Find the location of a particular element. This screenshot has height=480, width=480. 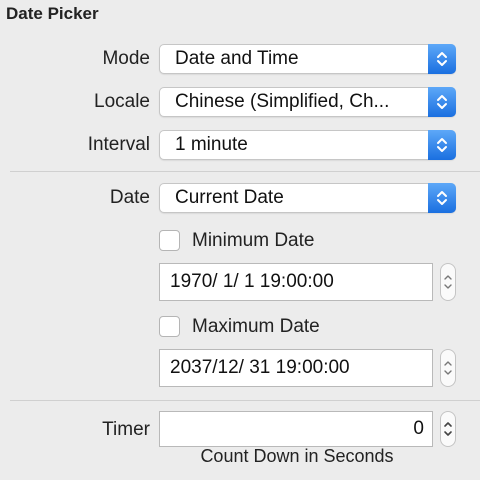

minimum-date-field: 1970/ 1/ 1 19:00:00 is located at coordinates (296, 282).